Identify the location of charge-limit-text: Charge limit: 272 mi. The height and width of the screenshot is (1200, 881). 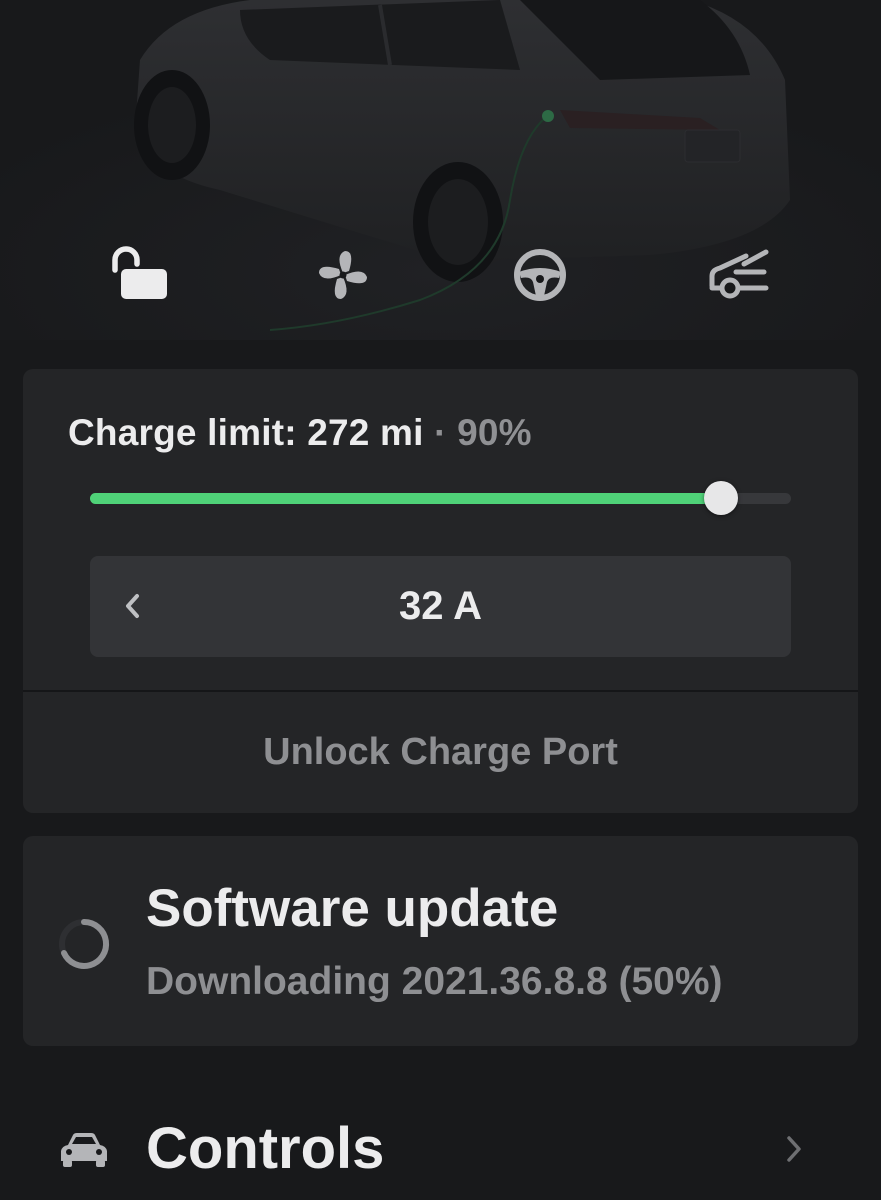
(246, 432).